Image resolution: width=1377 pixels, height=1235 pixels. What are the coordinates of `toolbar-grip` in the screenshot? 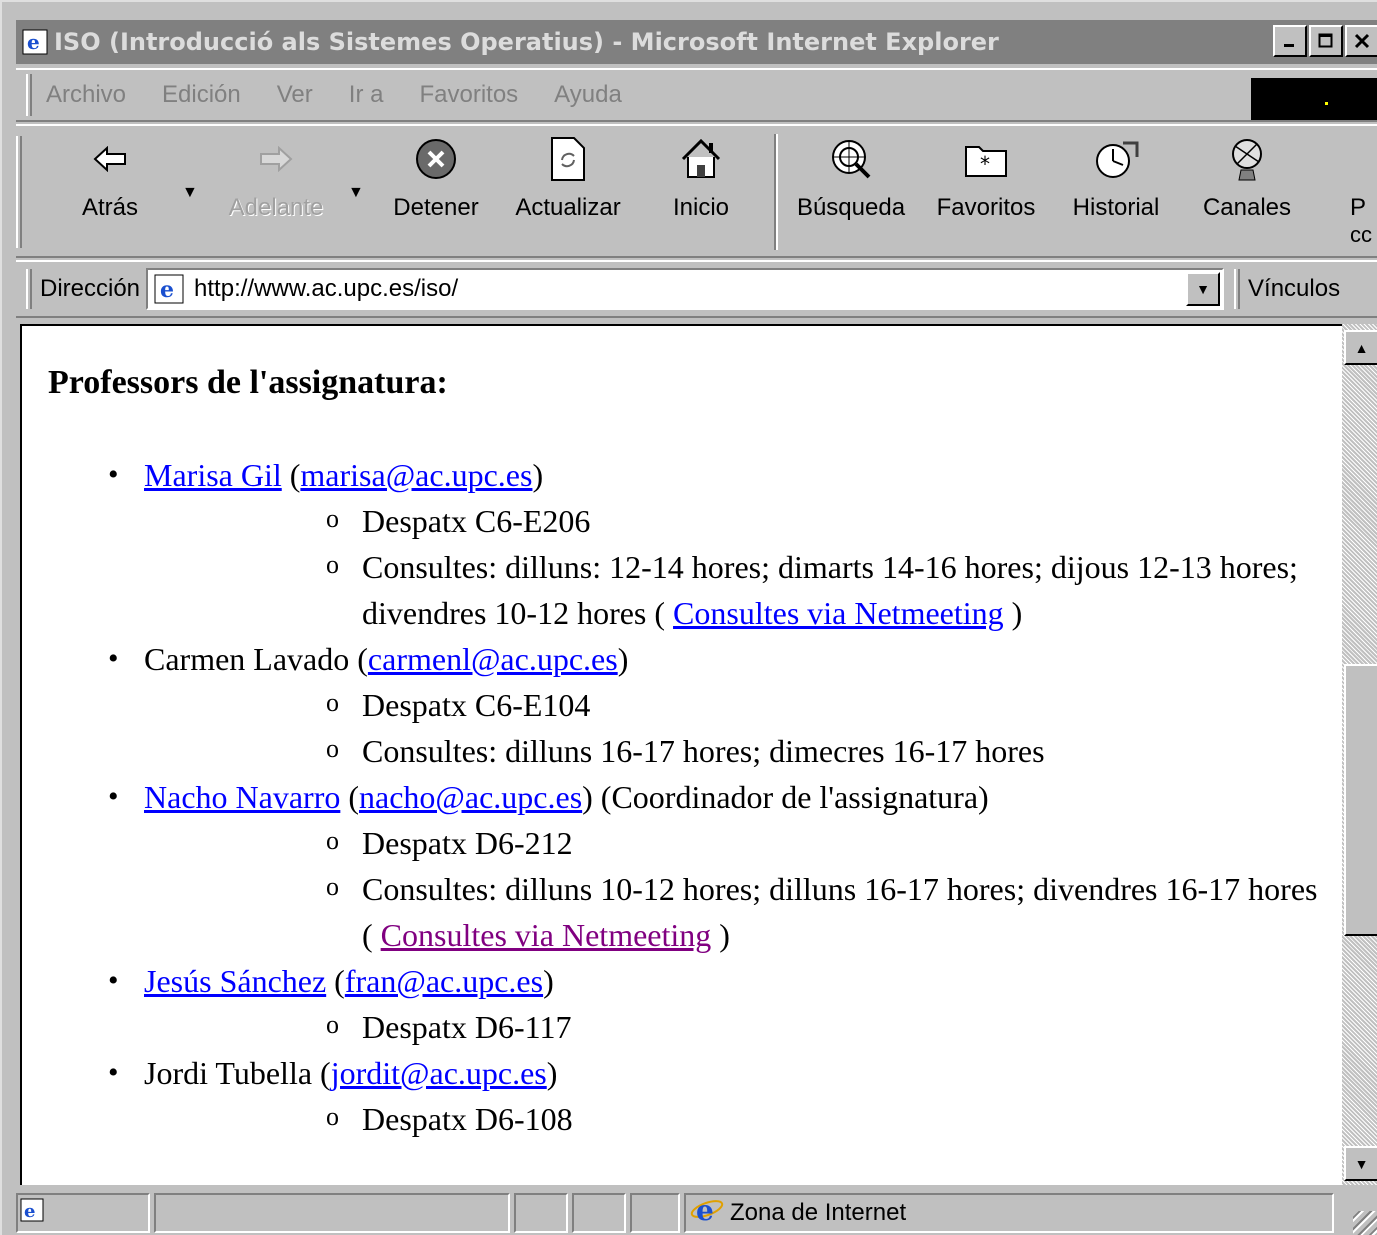 It's located at (19, 192).